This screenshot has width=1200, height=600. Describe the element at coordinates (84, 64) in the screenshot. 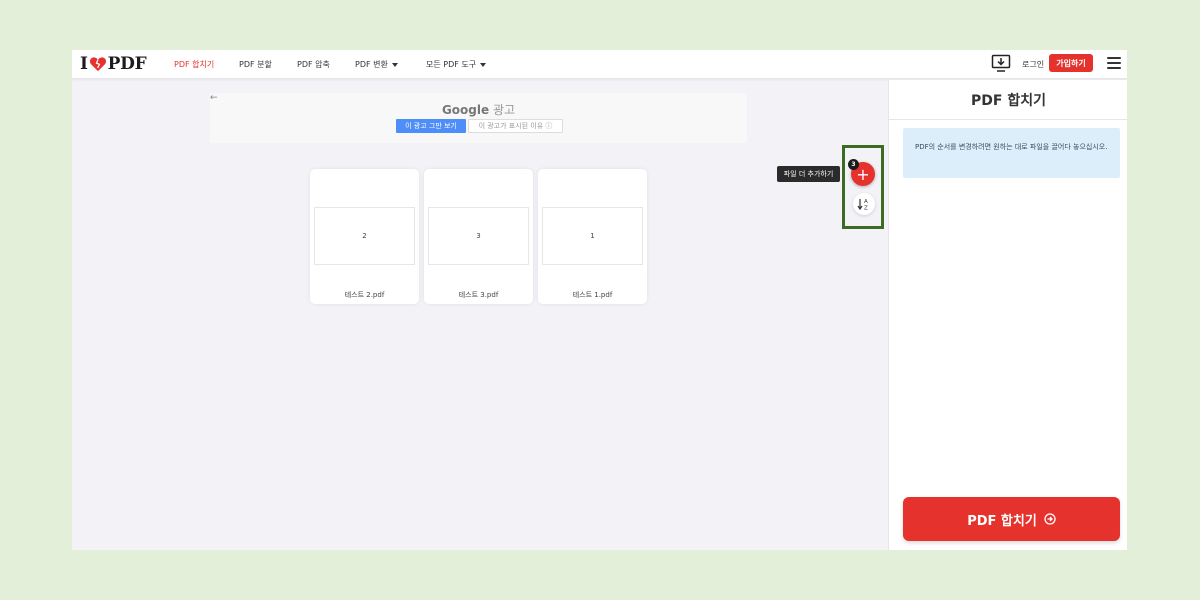

I see `logo-letter-i: I` at that location.